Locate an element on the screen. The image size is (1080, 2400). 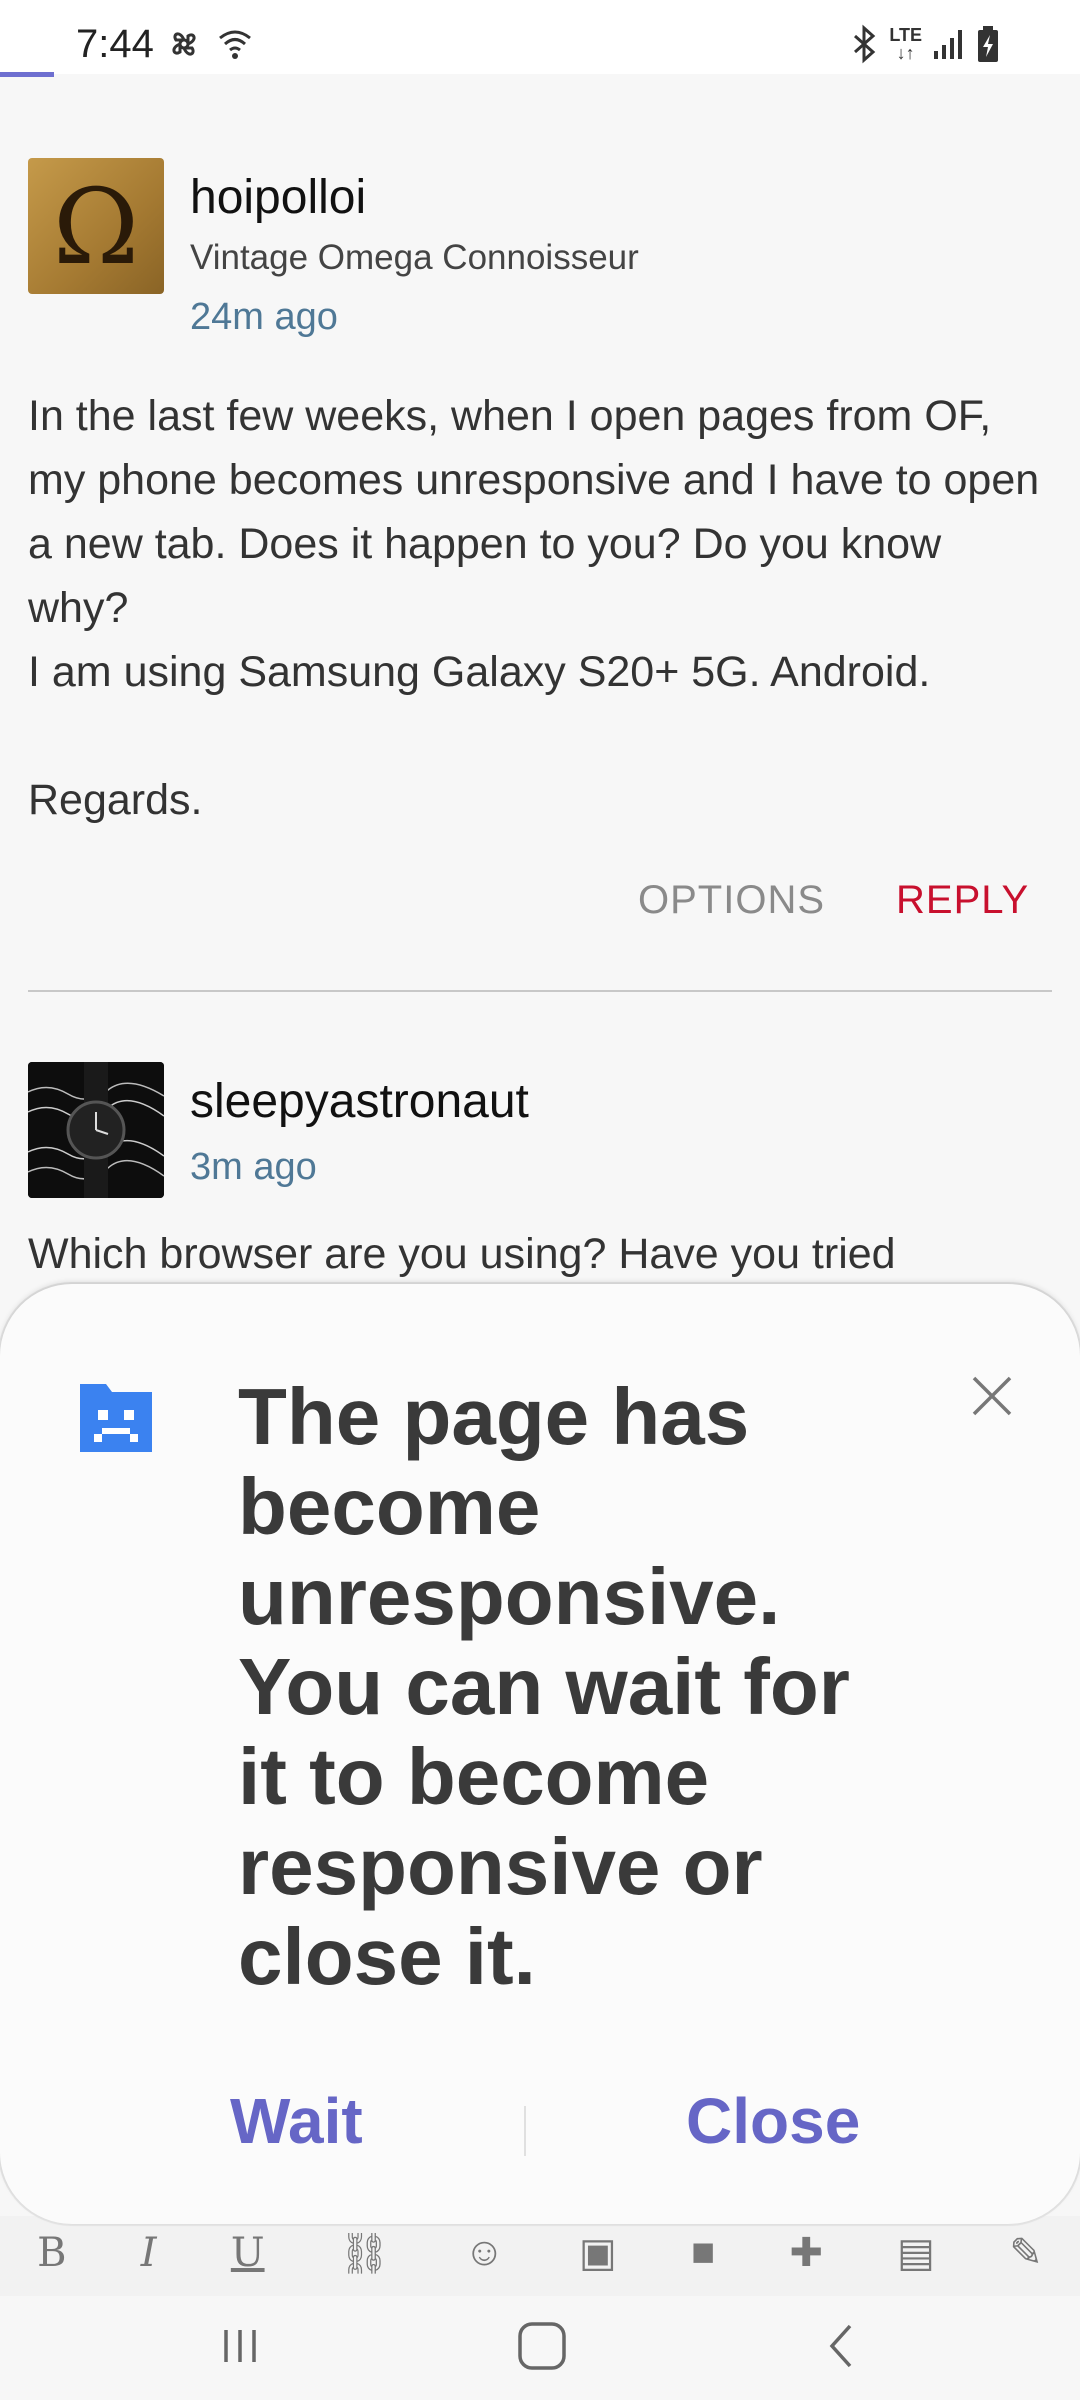
editor-toolbar: B I U ⛓ ☺ ▣ ■ ✚ ▤ ✎ is located at coordinates (540, 2256).